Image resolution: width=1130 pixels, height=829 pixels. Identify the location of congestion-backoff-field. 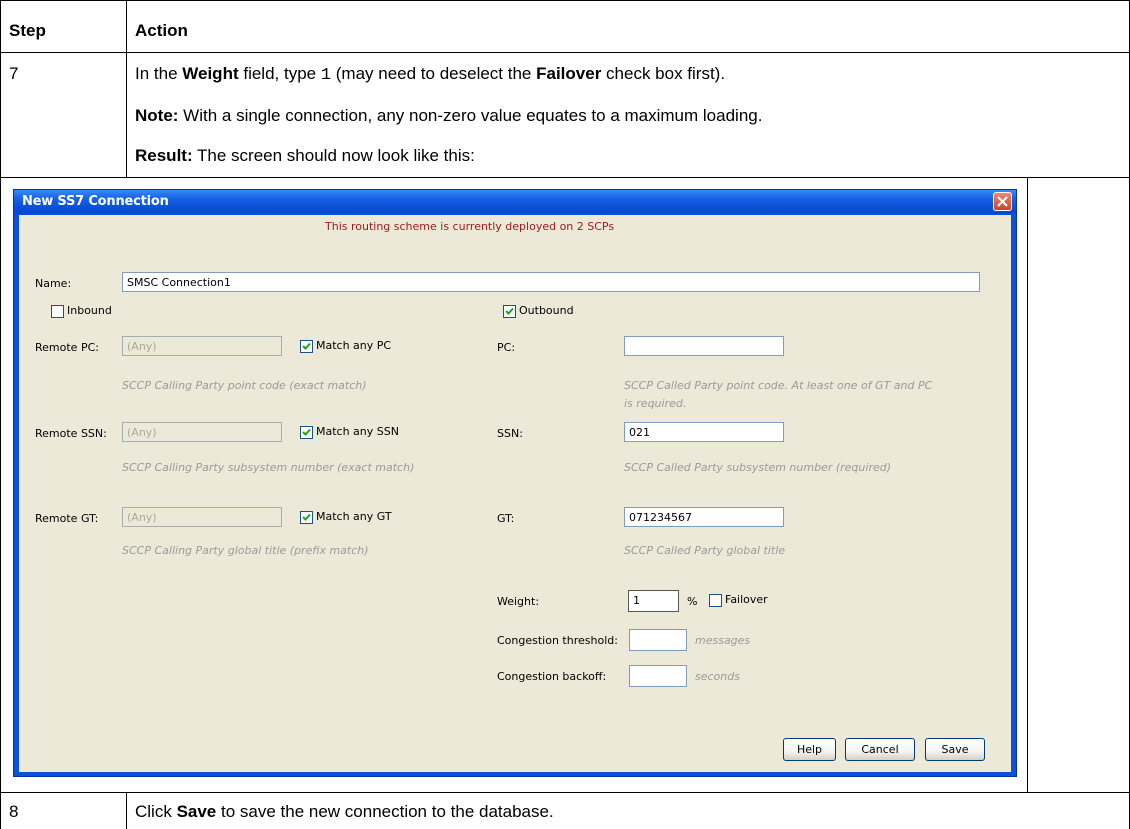
(658, 676).